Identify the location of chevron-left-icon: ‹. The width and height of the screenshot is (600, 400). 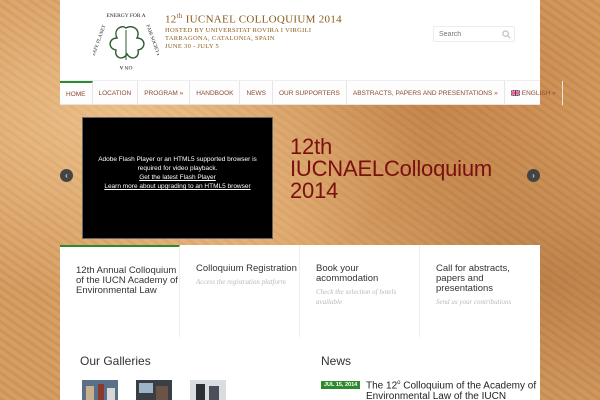
(66, 175).